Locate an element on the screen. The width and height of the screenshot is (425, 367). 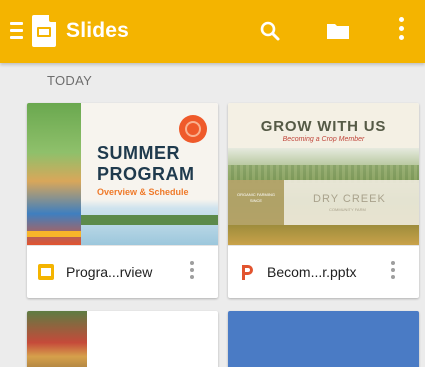
logo-badge-icon is located at coordinates (193, 129).